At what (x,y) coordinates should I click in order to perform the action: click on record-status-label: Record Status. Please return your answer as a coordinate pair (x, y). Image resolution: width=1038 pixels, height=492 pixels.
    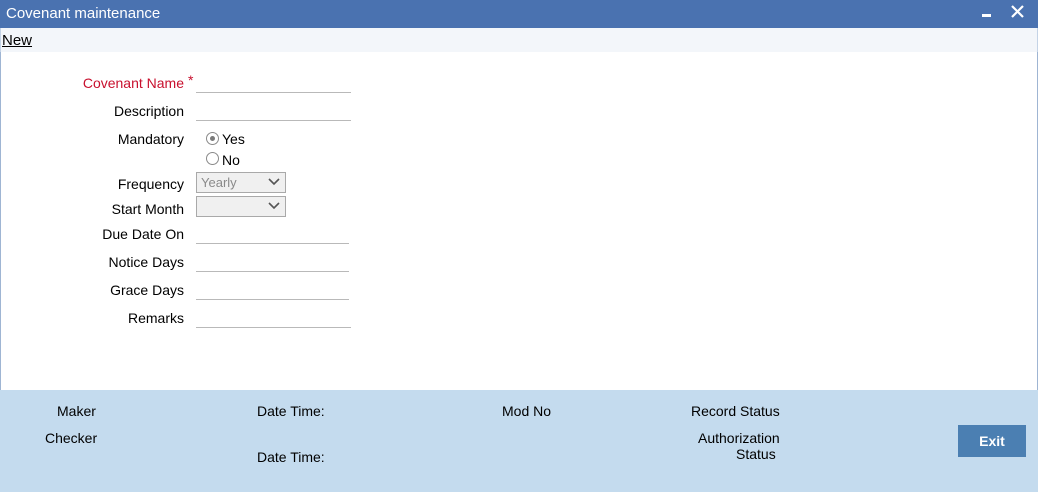
    Looking at the image, I should click on (735, 411).